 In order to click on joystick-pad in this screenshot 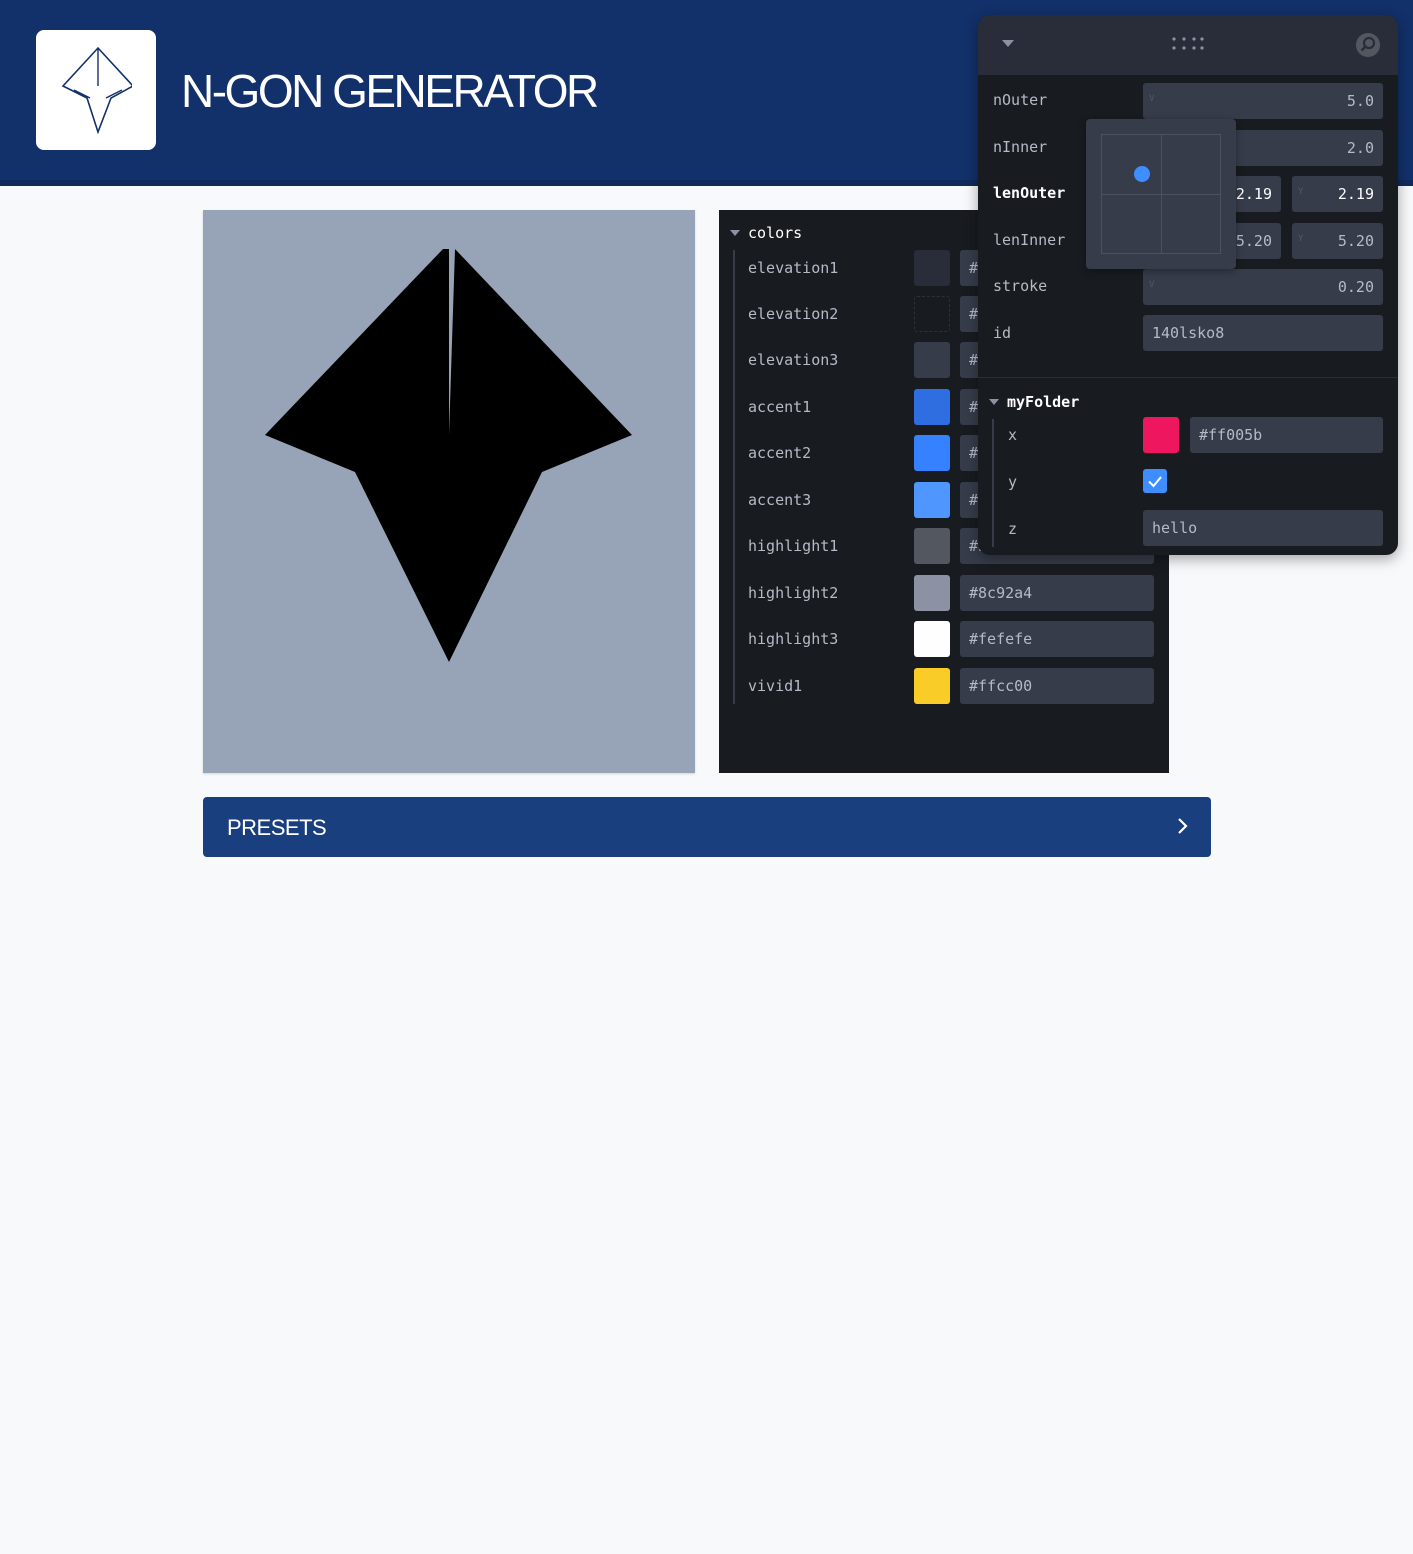, I will do `click(1161, 194)`.